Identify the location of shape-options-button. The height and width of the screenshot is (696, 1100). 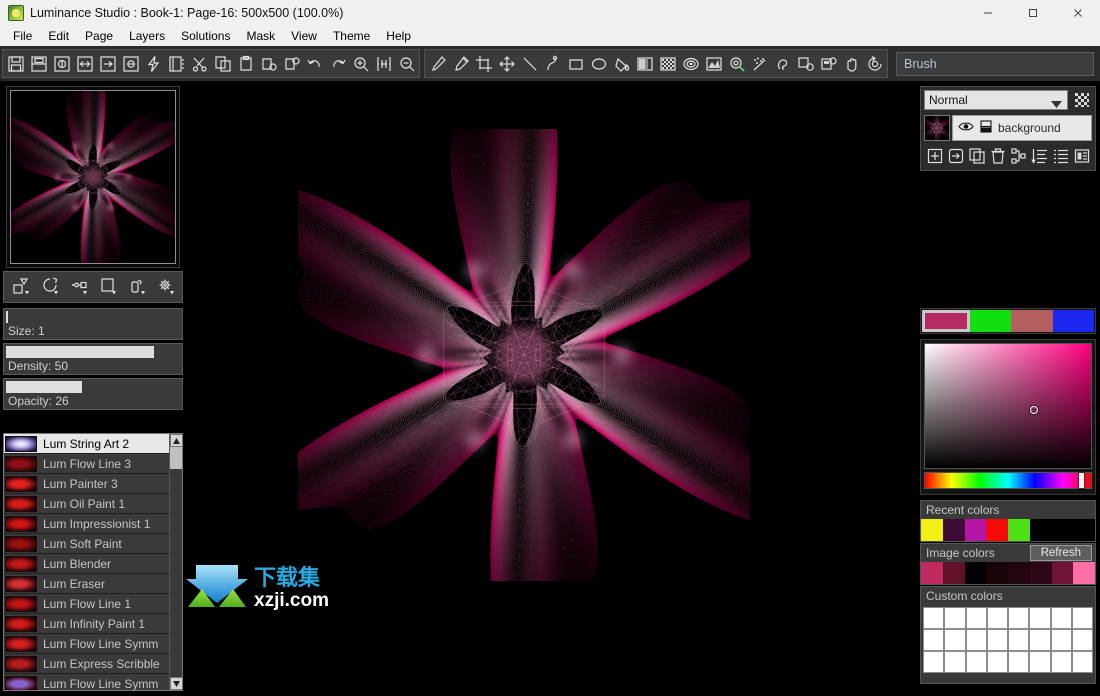
(20, 287).